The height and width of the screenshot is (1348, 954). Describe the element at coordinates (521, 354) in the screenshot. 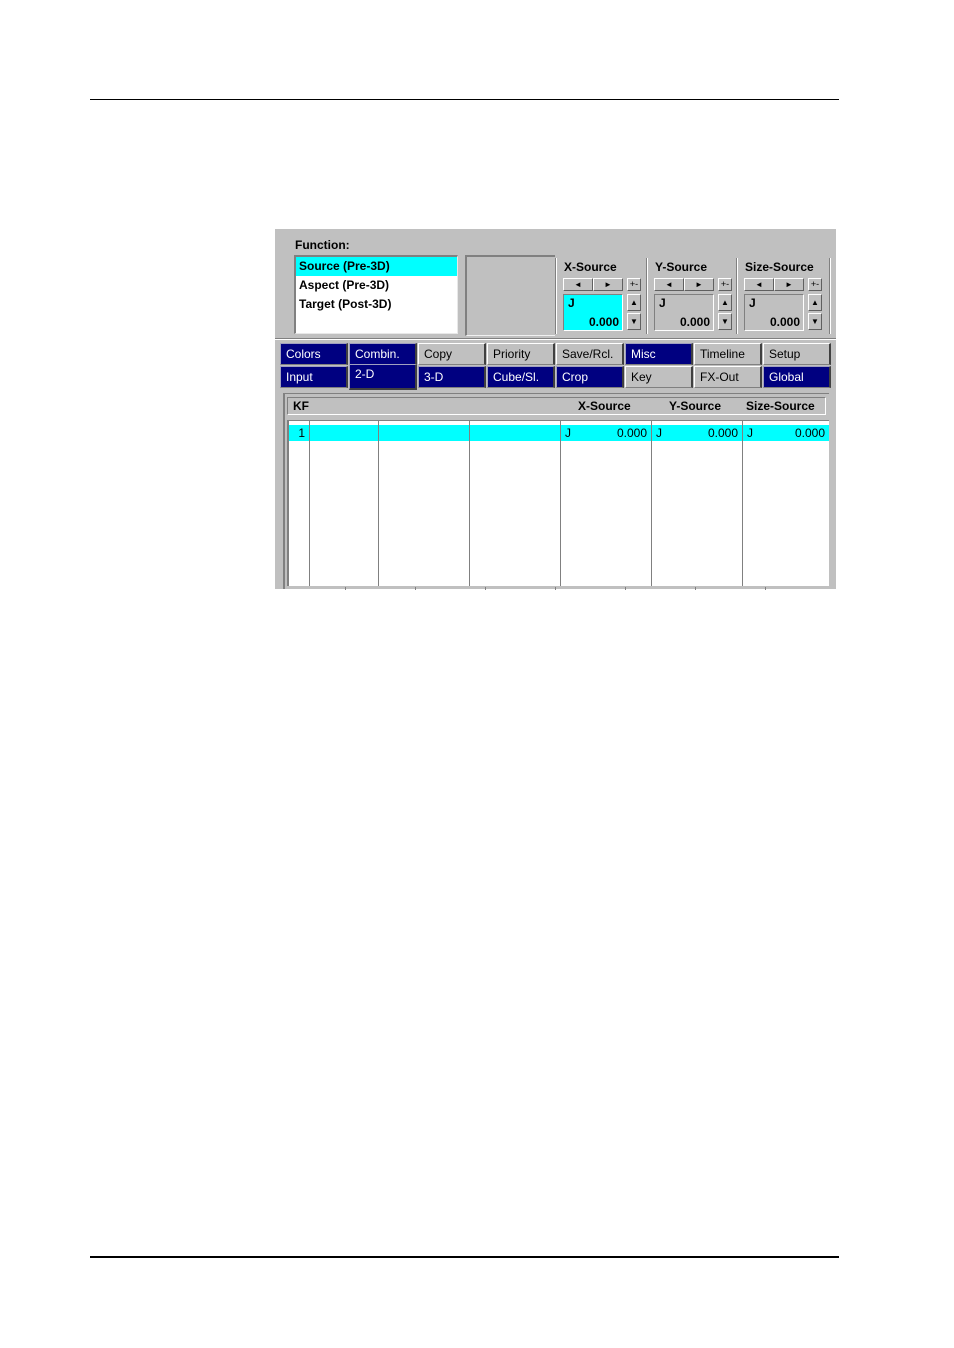

I see `tab-priority: Priority` at that location.